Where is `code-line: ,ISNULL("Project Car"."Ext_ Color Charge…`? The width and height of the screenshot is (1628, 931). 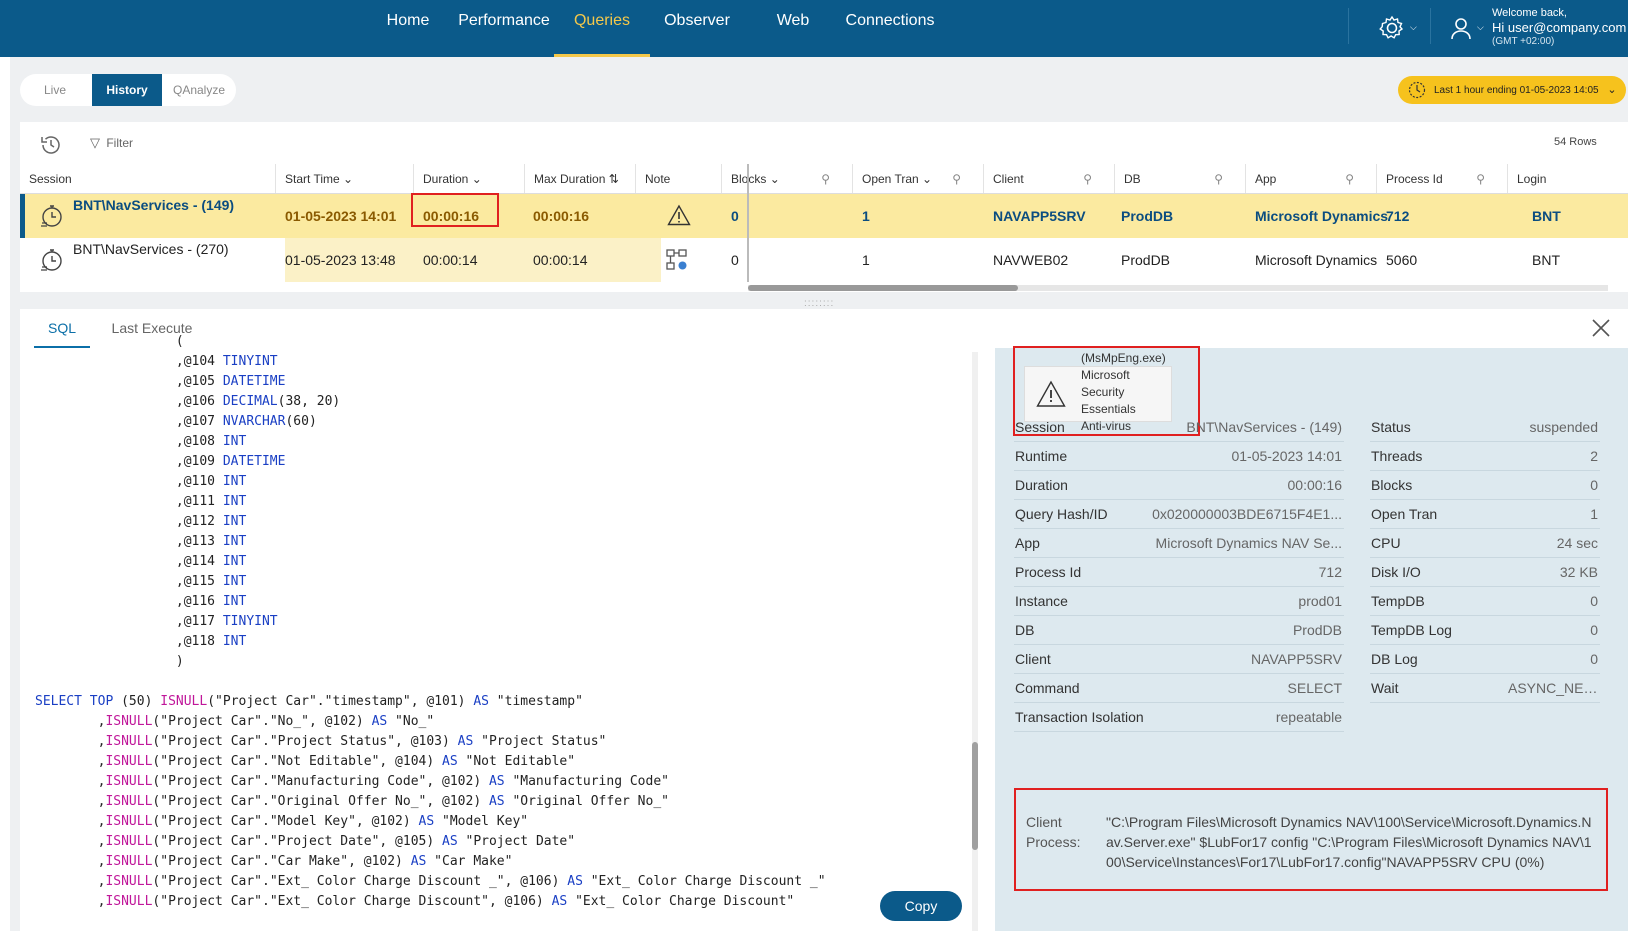 code-line: ,ISNULL("Project Car"."Ext_ Color Charge… is located at coordinates (415, 901).